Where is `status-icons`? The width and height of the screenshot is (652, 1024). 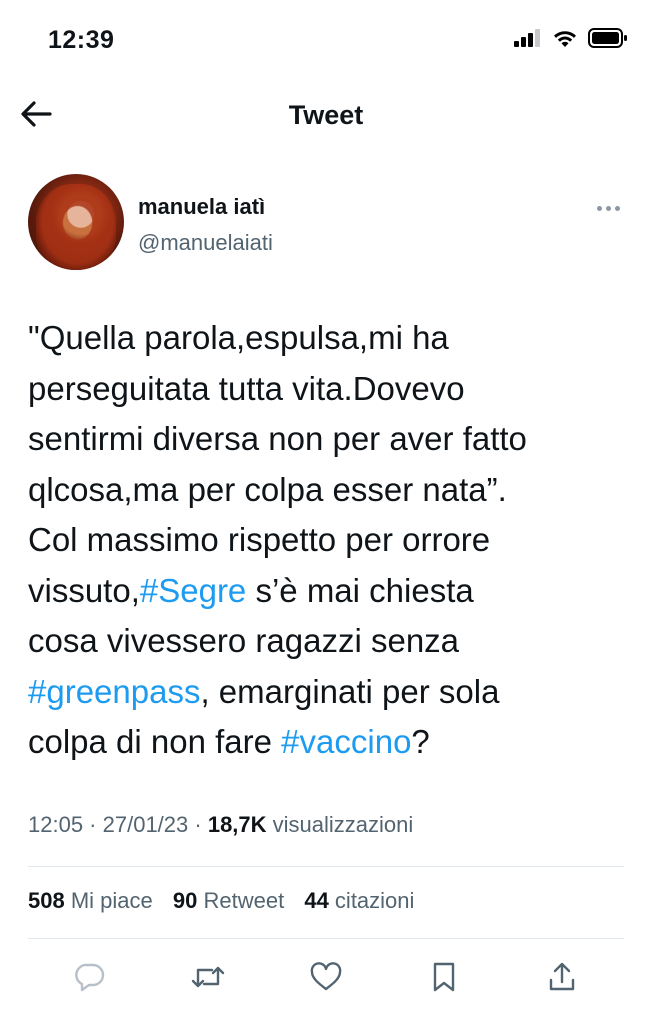 status-icons is located at coordinates (571, 38).